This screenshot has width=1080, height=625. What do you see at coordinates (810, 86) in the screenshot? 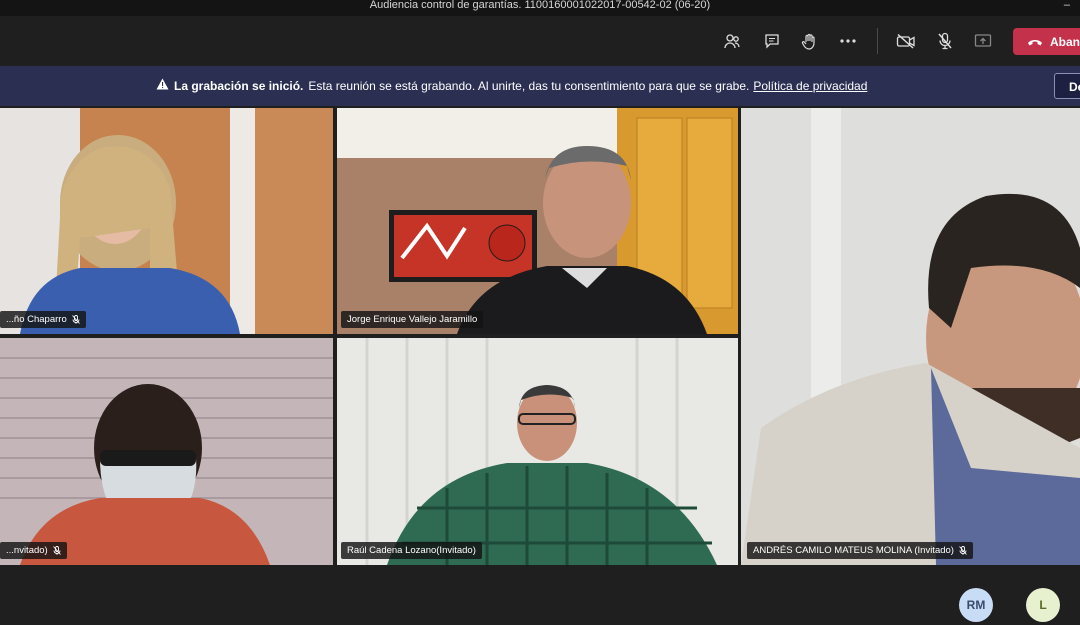
I see `privacy-policy-link: Política de privacidad` at bounding box center [810, 86].